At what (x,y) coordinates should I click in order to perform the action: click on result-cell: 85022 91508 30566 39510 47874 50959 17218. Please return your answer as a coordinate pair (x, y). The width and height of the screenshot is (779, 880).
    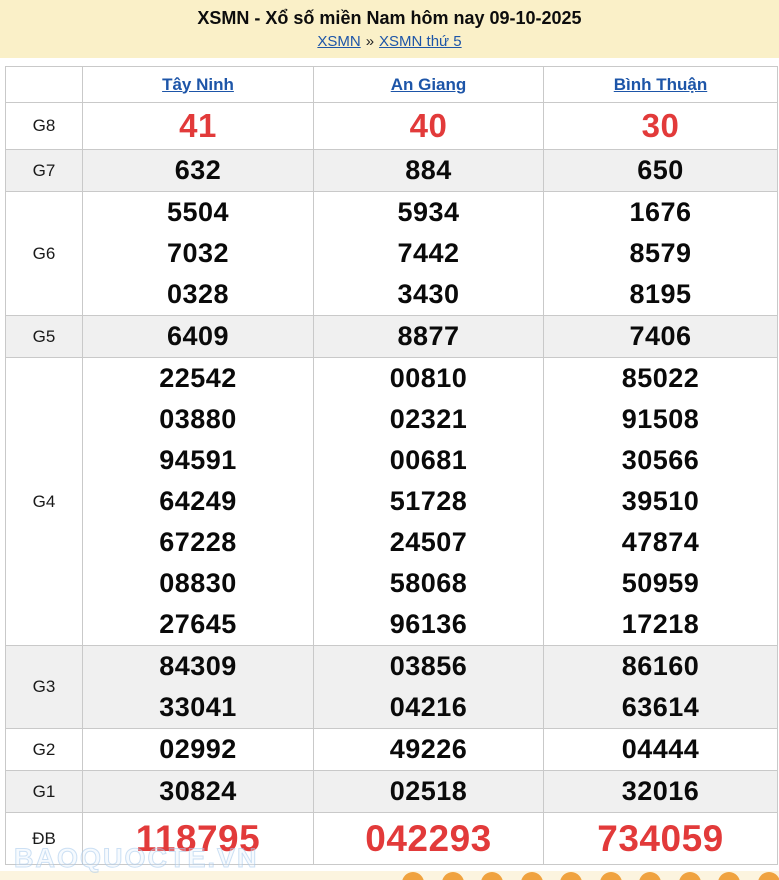
    Looking at the image, I should click on (660, 501).